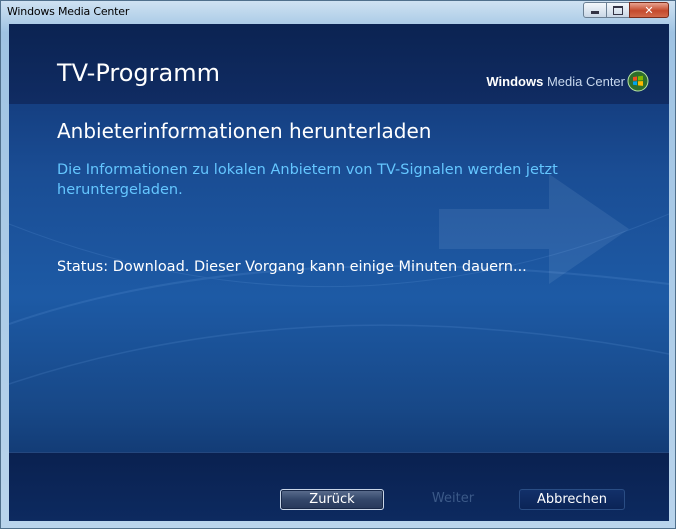 The image size is (676, 529). I want to click on close-button: ✕, so click(649, 10).